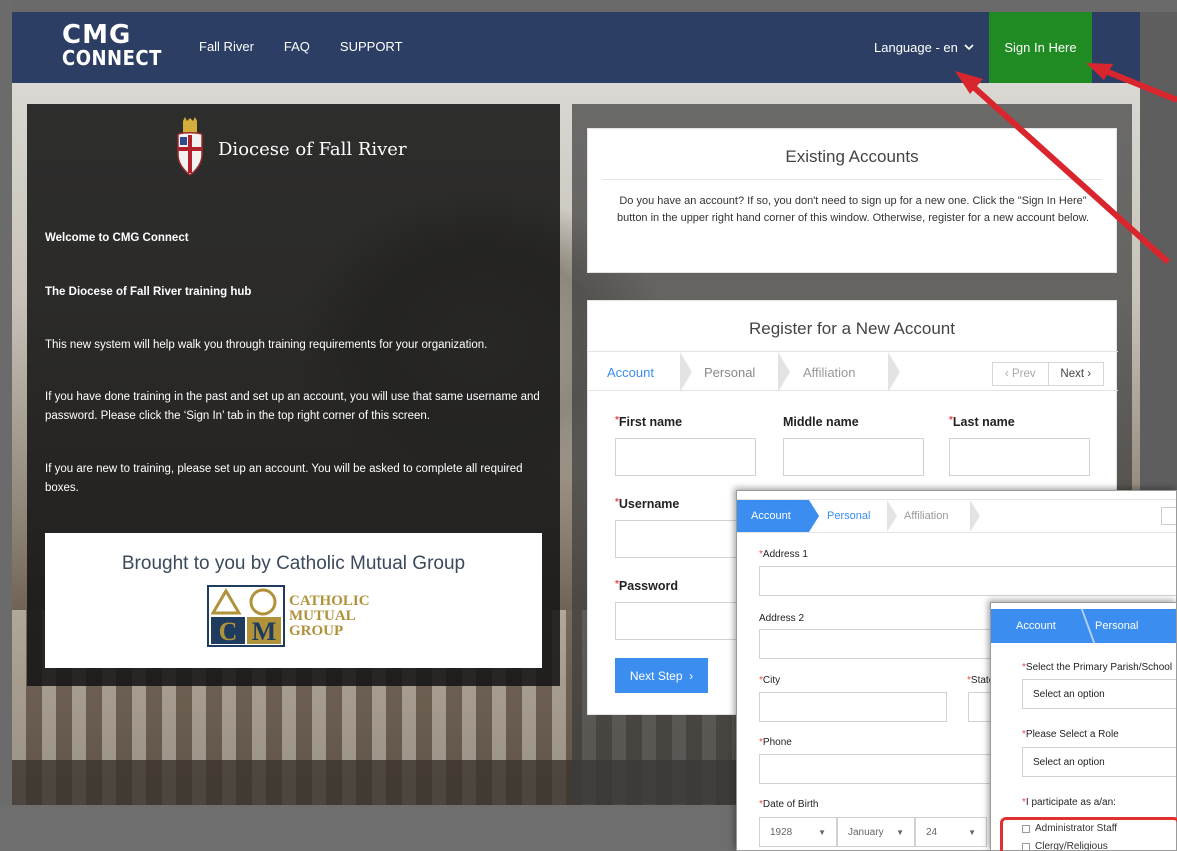 The width and height of the screenshot is (1177, 851). What do you see at coordinates (926, 516) in the screenshot?
I see `overlay-step-affiliation: Affiliation` at bounding box center [926, 516].